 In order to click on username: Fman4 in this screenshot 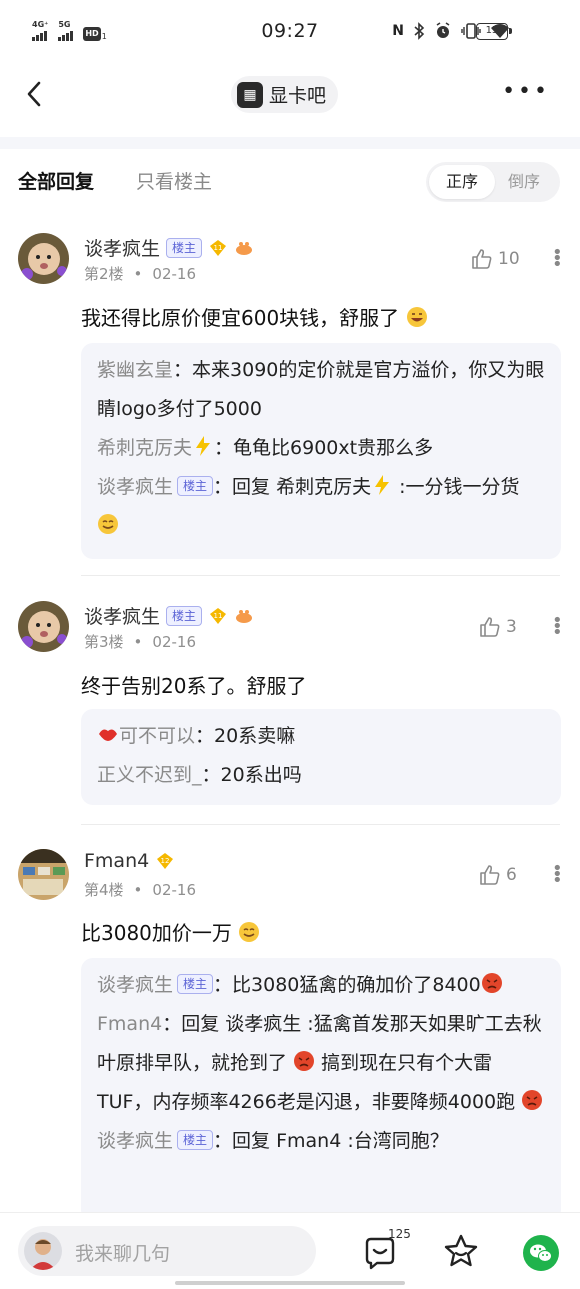, I will do `click(116, 861)`.